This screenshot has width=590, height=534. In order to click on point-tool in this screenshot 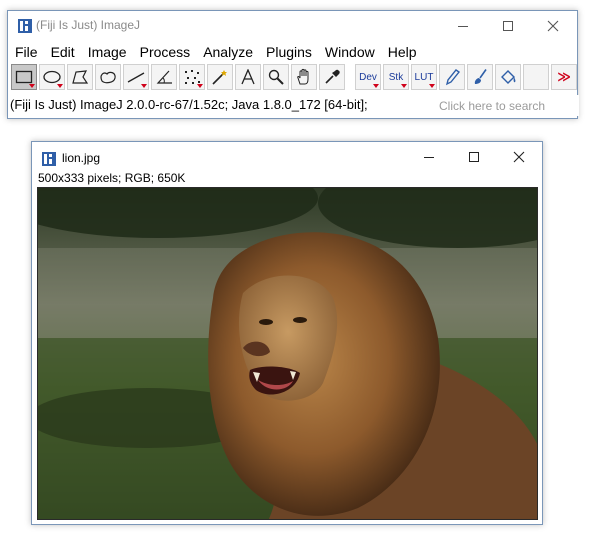, I will do `click(192, 77)`.